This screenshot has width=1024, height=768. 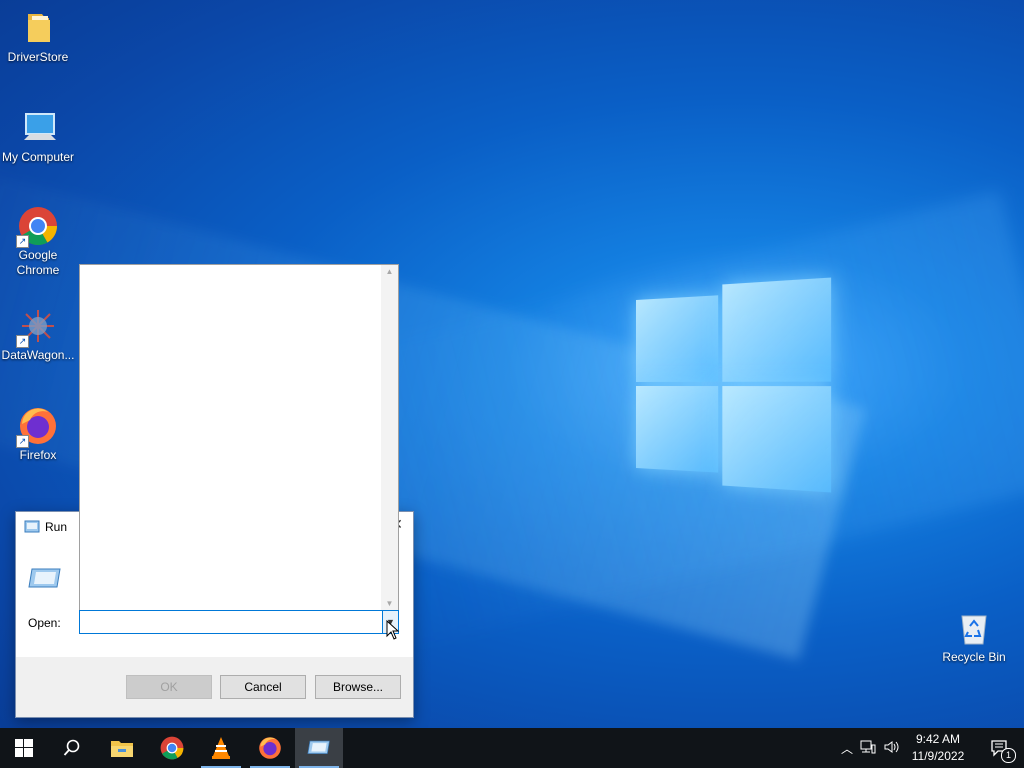 What do you see at coordinates (1000, 748) in the screenshot?
I see `action-center-button: 1` at bounding box center [1000, 748].